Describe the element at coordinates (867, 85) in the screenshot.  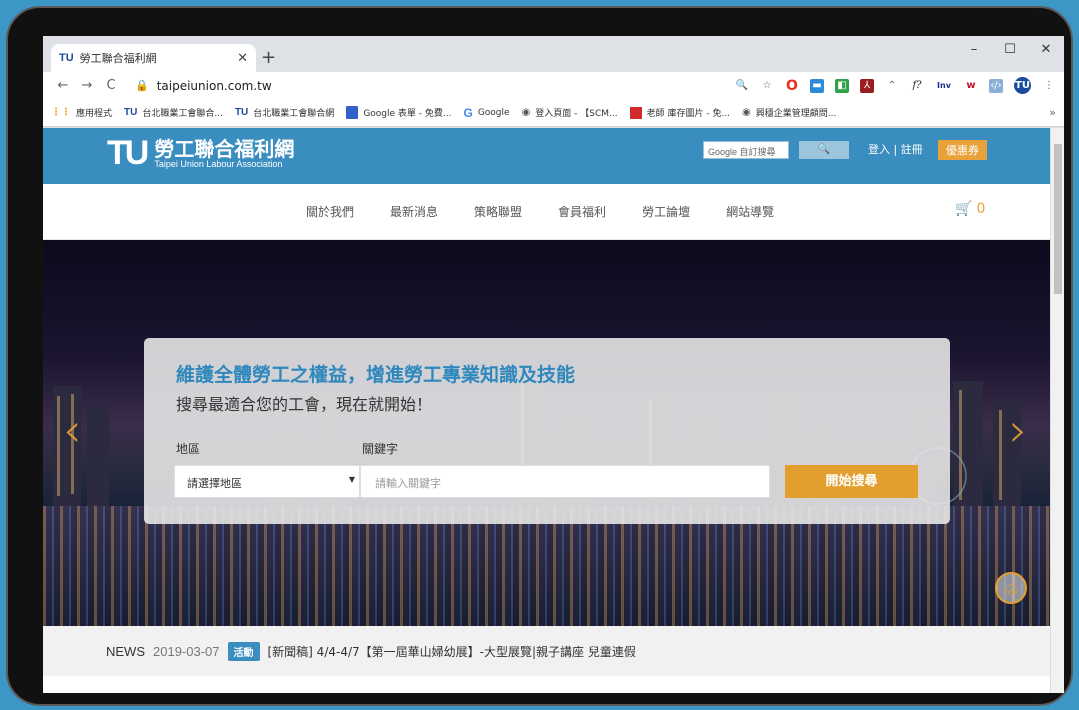
I see `pdf-extension-icon: ⅄` at that location.